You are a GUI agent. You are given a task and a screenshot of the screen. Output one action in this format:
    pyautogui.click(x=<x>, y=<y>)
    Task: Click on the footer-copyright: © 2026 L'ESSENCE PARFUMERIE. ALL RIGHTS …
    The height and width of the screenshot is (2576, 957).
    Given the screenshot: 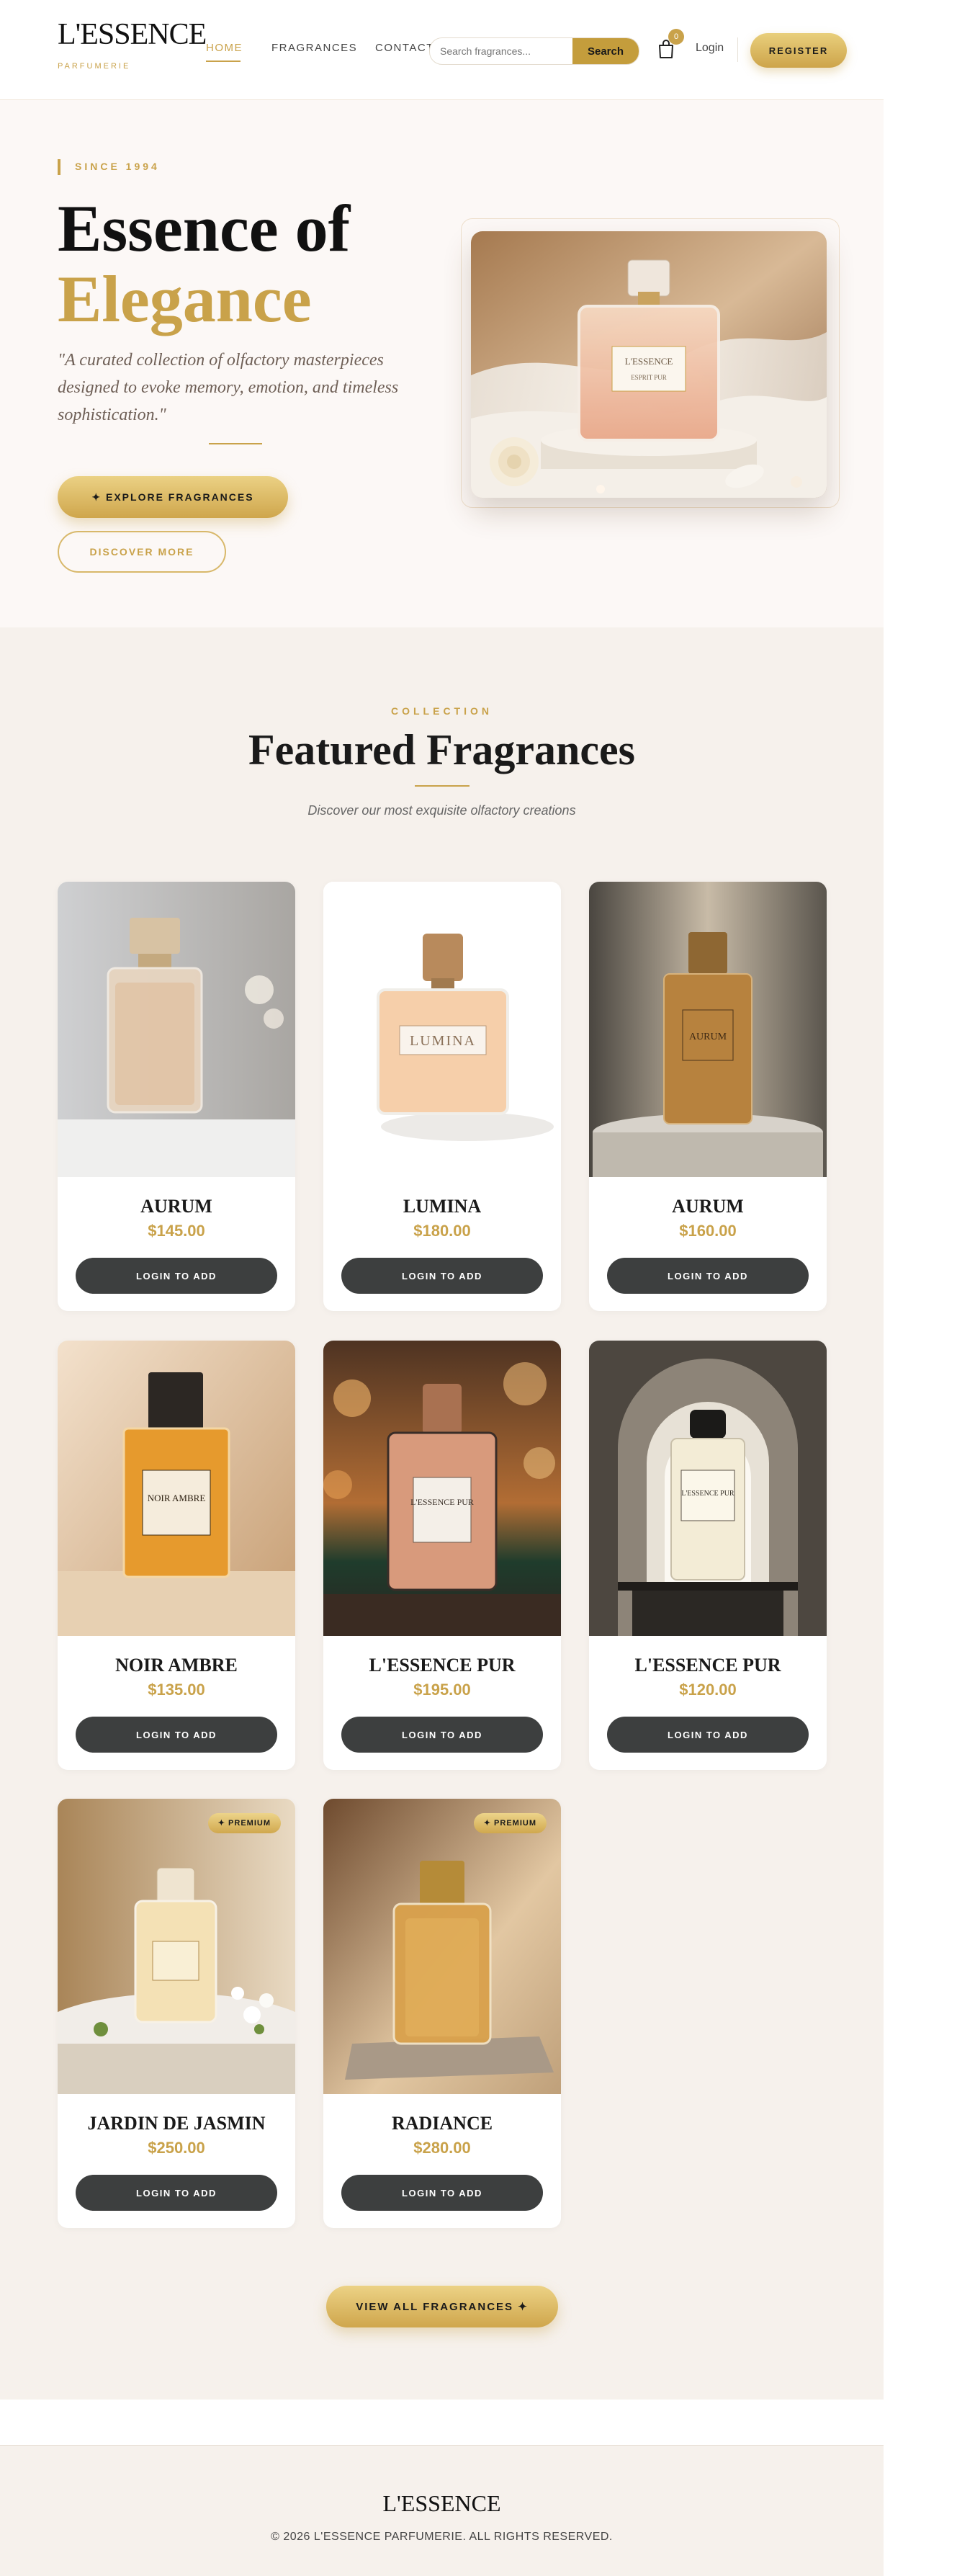 What is the action you would take?
    pyautogui.click(x=442, y=2537)
    